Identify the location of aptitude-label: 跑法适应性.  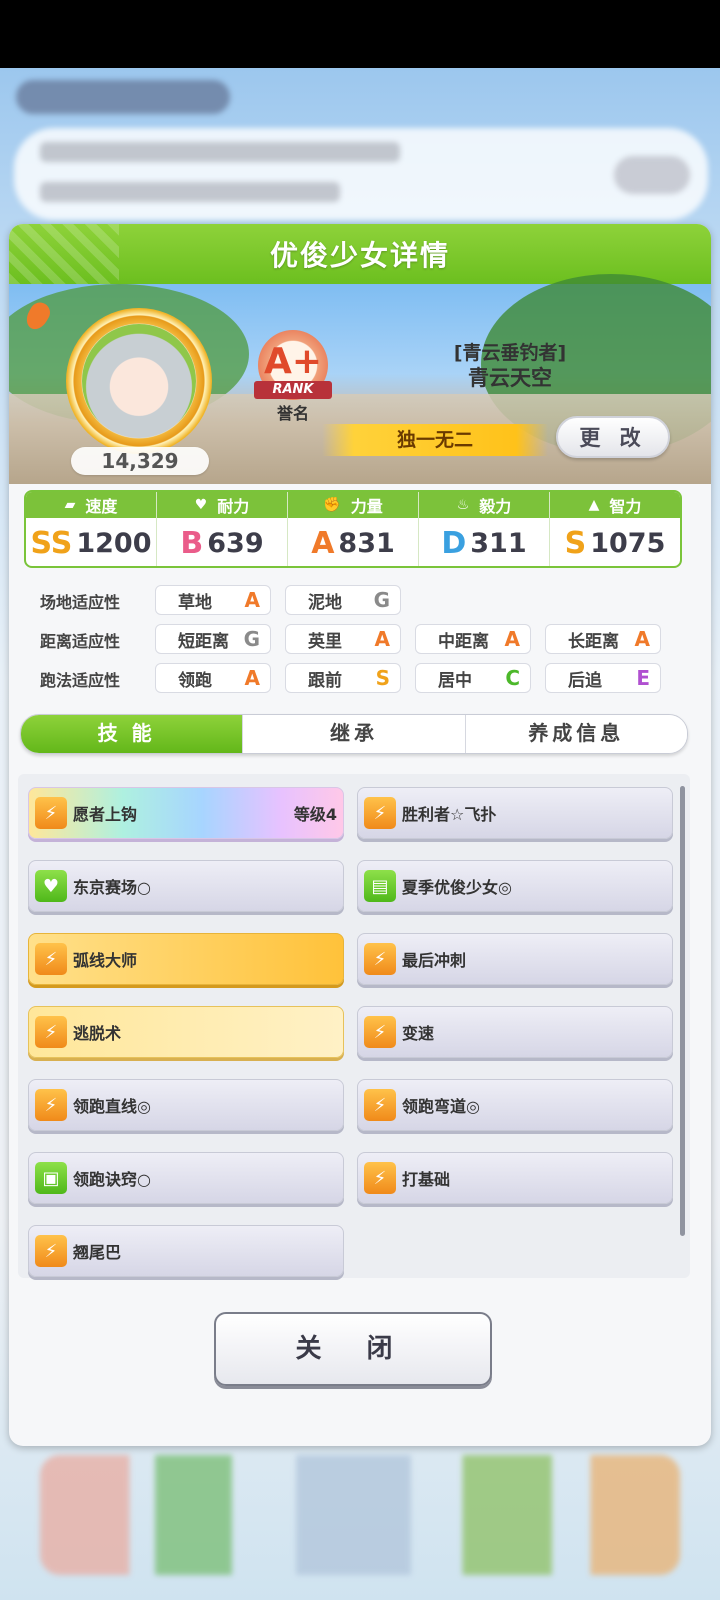
(80, 680).